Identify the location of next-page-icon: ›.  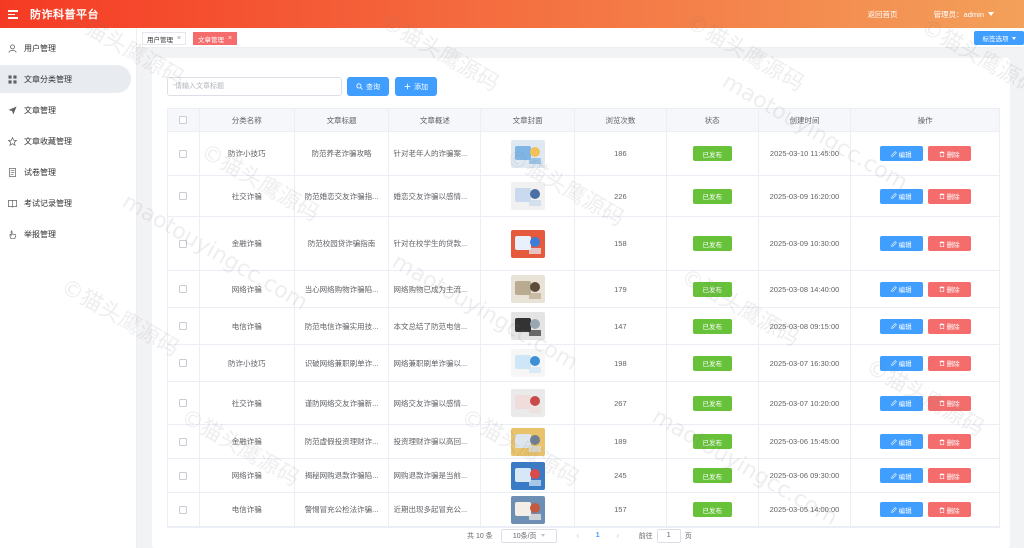
(618, 535).